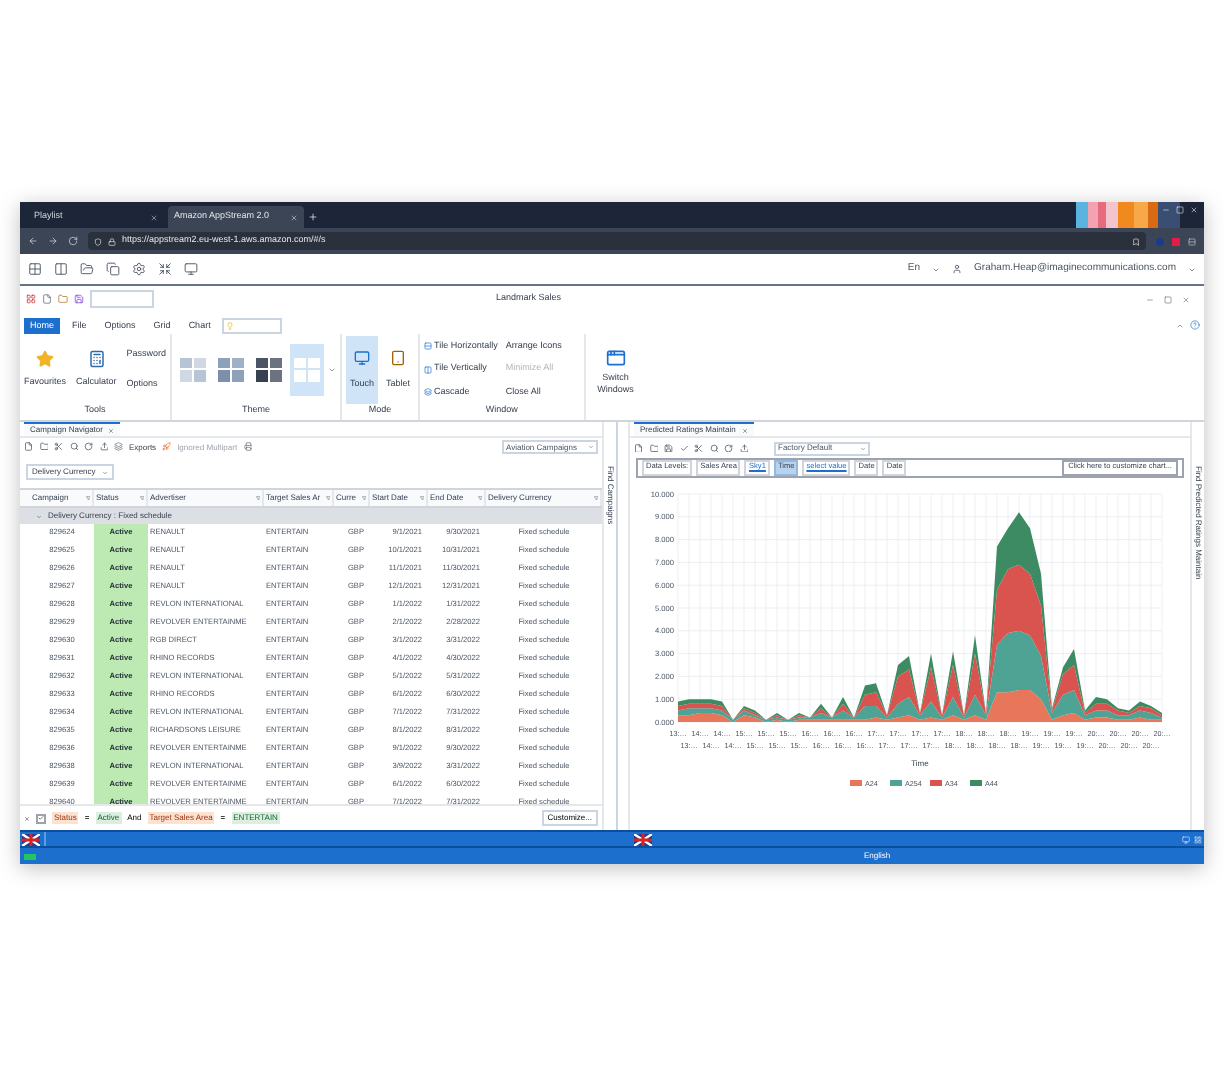  What do you see at coordinates (61, 269) in the screenshot?
I see `panels-icon` at bounding box center [61, 269].